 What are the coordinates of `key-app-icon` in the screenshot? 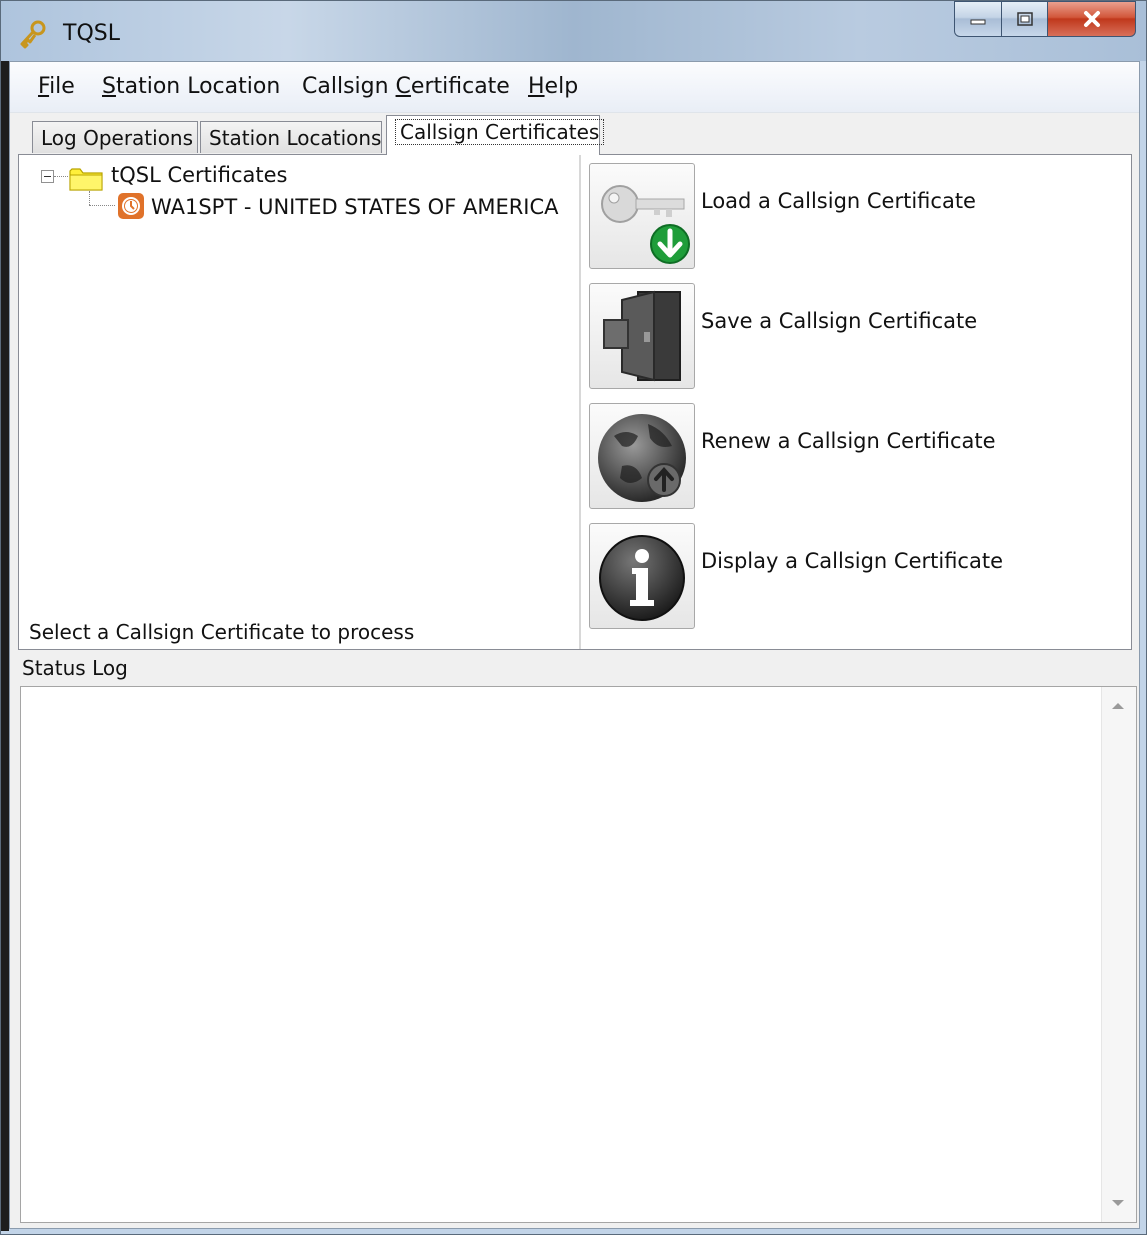 It's located at (33, 34).